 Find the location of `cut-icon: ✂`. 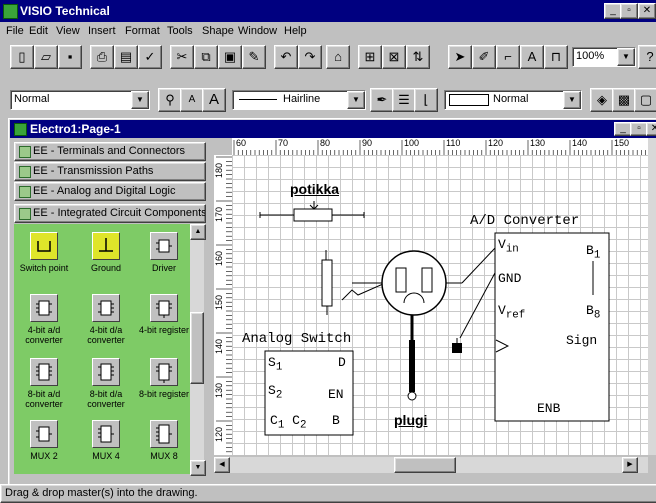

cut-icon: ✂ is located at coordinates (182, 57).